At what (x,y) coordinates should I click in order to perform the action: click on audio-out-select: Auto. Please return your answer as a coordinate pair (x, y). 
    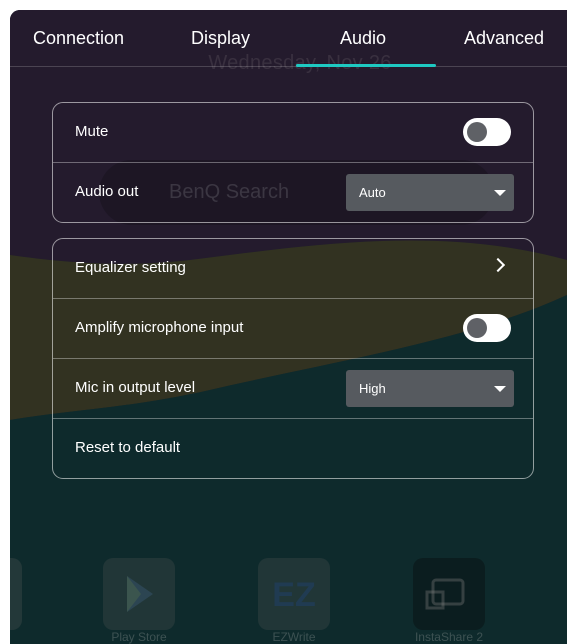
    Looking at the image, I should click on (430, 192).